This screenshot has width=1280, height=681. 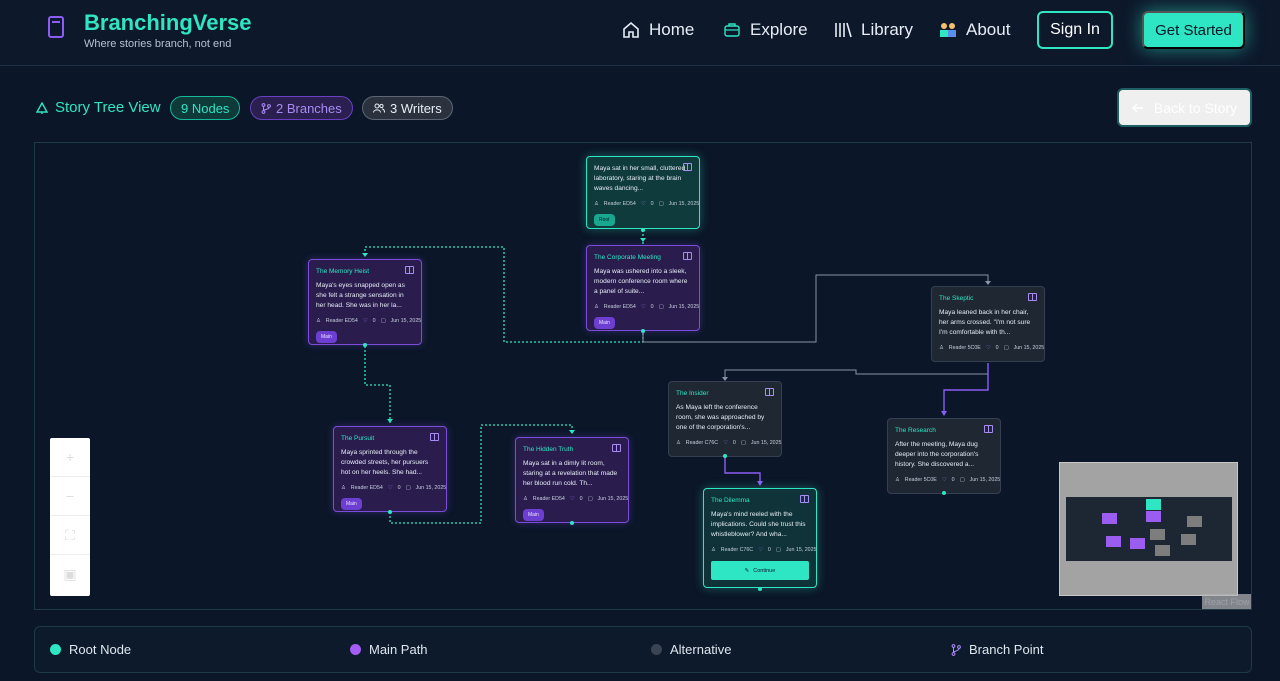 I want to click on continue-label: Continue, so click(x=764, y=570).